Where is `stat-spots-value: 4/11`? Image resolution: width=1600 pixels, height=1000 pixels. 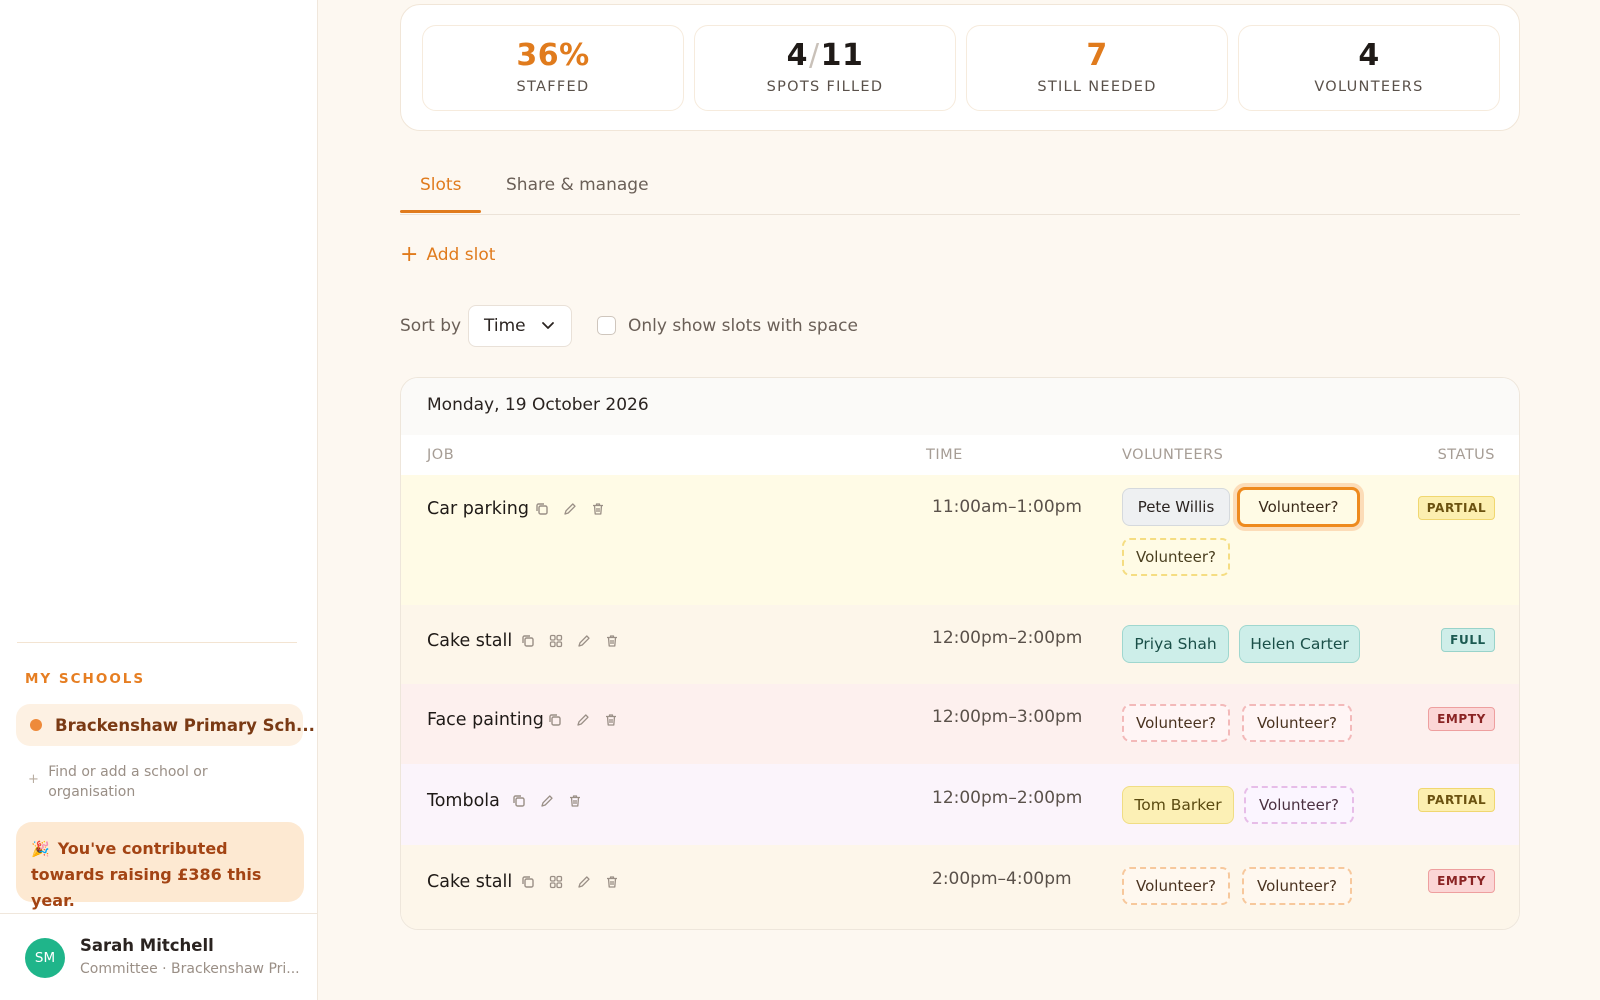
stat-spots-value: 4/11 is located at coordinates (825, 55).